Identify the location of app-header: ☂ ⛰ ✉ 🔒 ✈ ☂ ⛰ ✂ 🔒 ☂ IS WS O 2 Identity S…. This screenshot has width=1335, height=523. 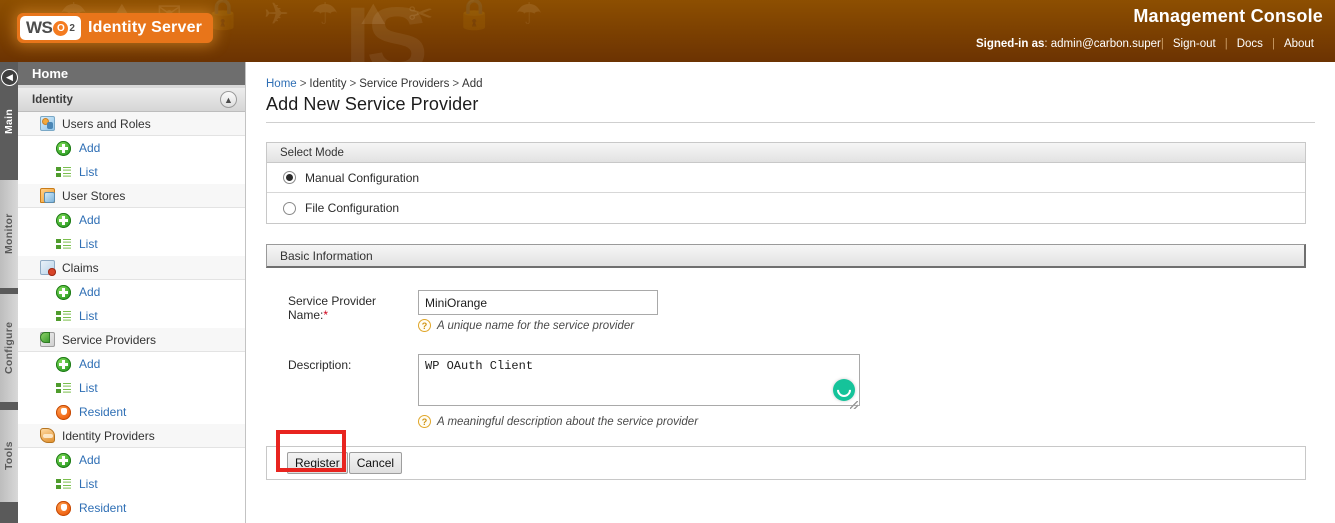
(667, 31).